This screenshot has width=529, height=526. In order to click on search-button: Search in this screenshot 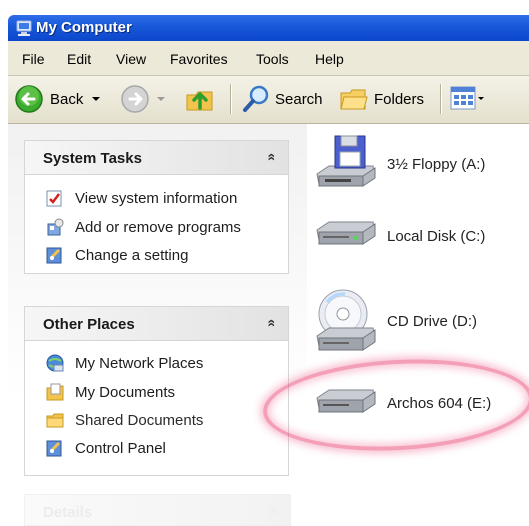, I will do `click(281, 99)`.